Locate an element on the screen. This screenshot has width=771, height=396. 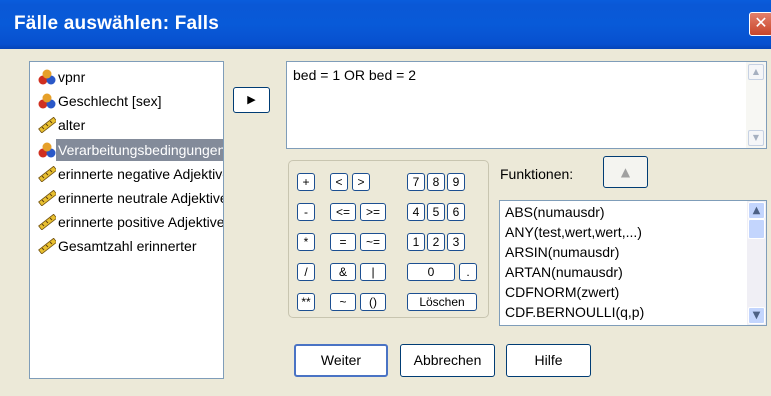
key-3: 3 is located at coordinates (456, 242).